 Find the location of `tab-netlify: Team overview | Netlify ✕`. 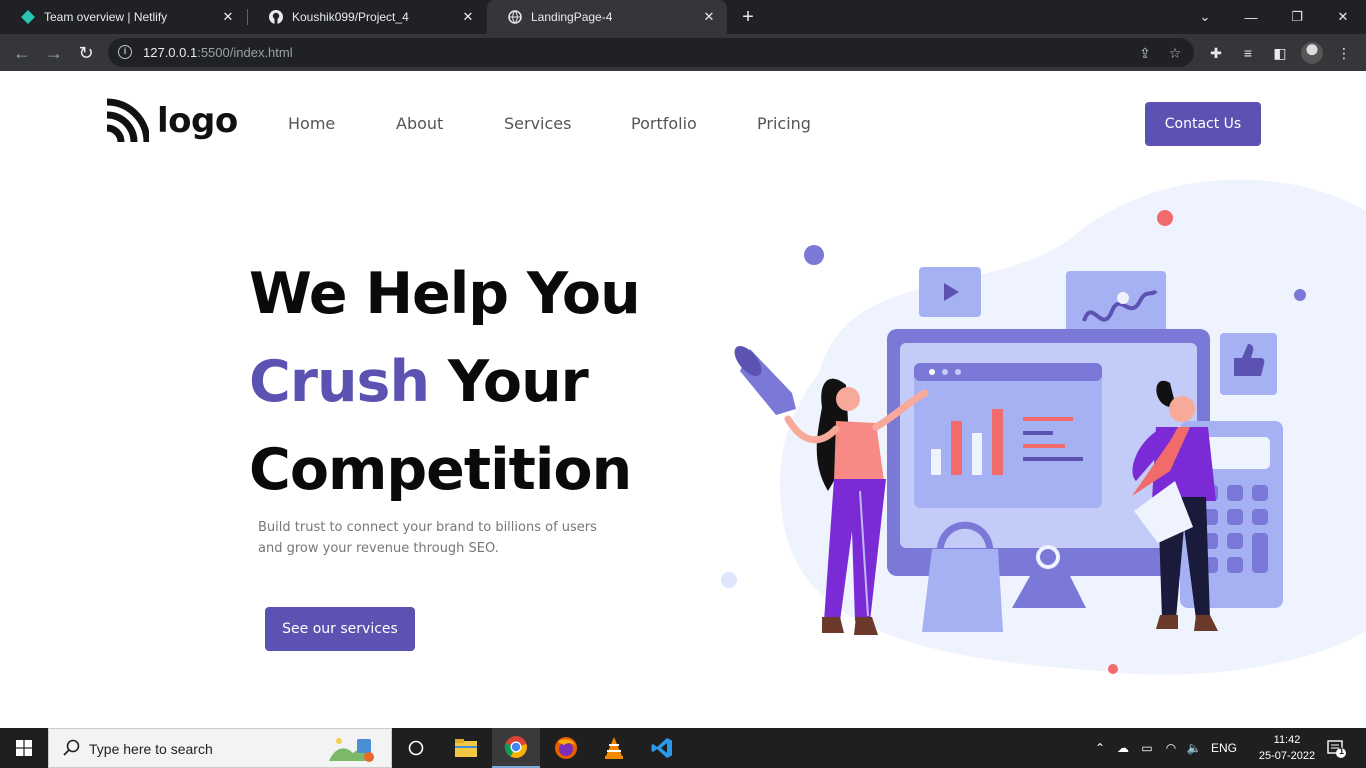

tab-netlify: Team overview | Netlify ✕ is located at coordinates (123, 17).